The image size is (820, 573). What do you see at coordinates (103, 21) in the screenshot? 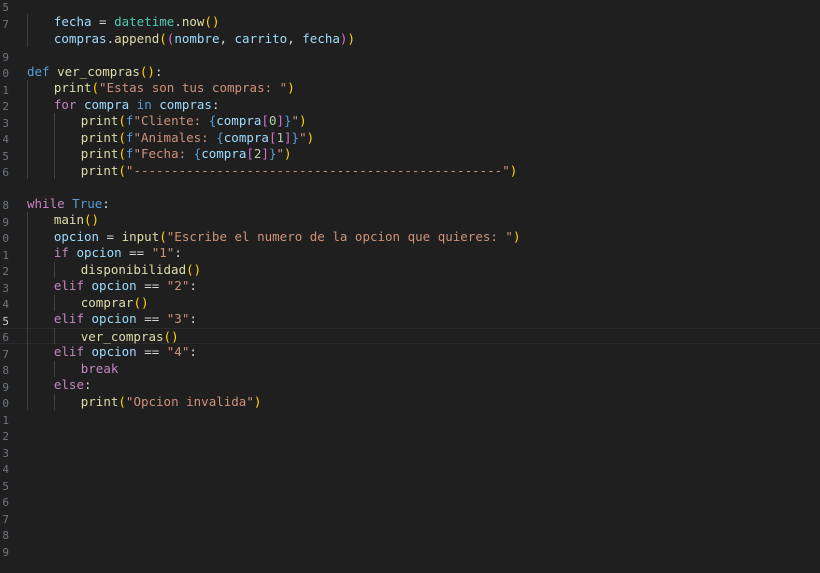
I see `code-token: =` at bounding box center [103, 21].